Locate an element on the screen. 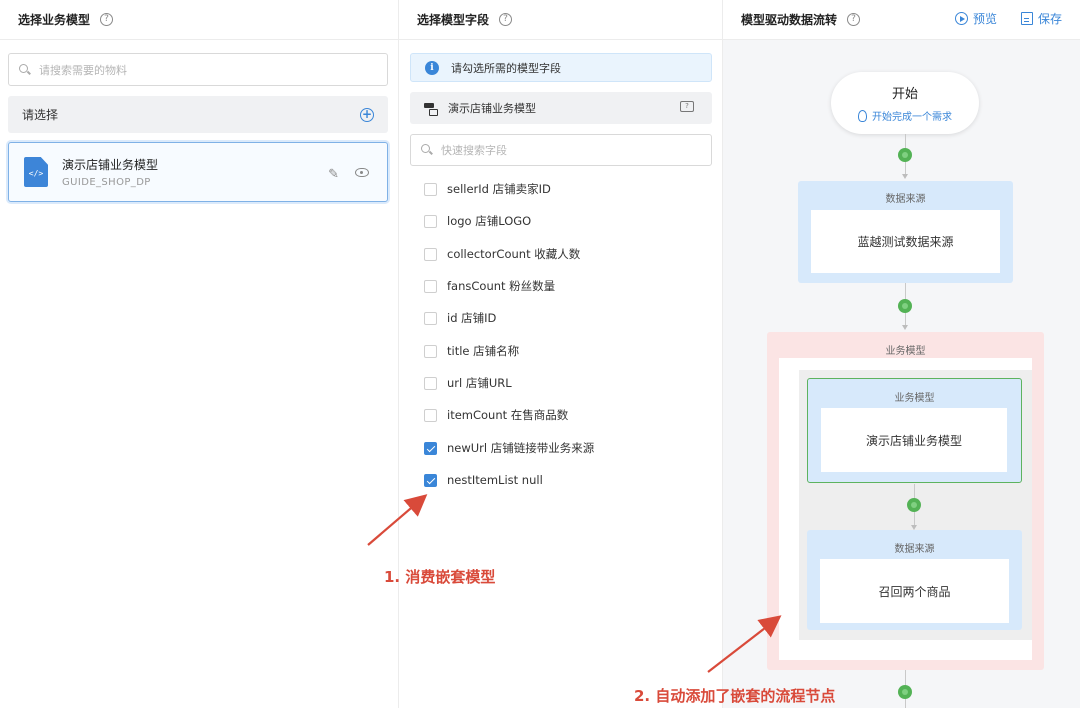  start-node-subtitle: 开始完成一个需求 is located at coordinates (905, 115).